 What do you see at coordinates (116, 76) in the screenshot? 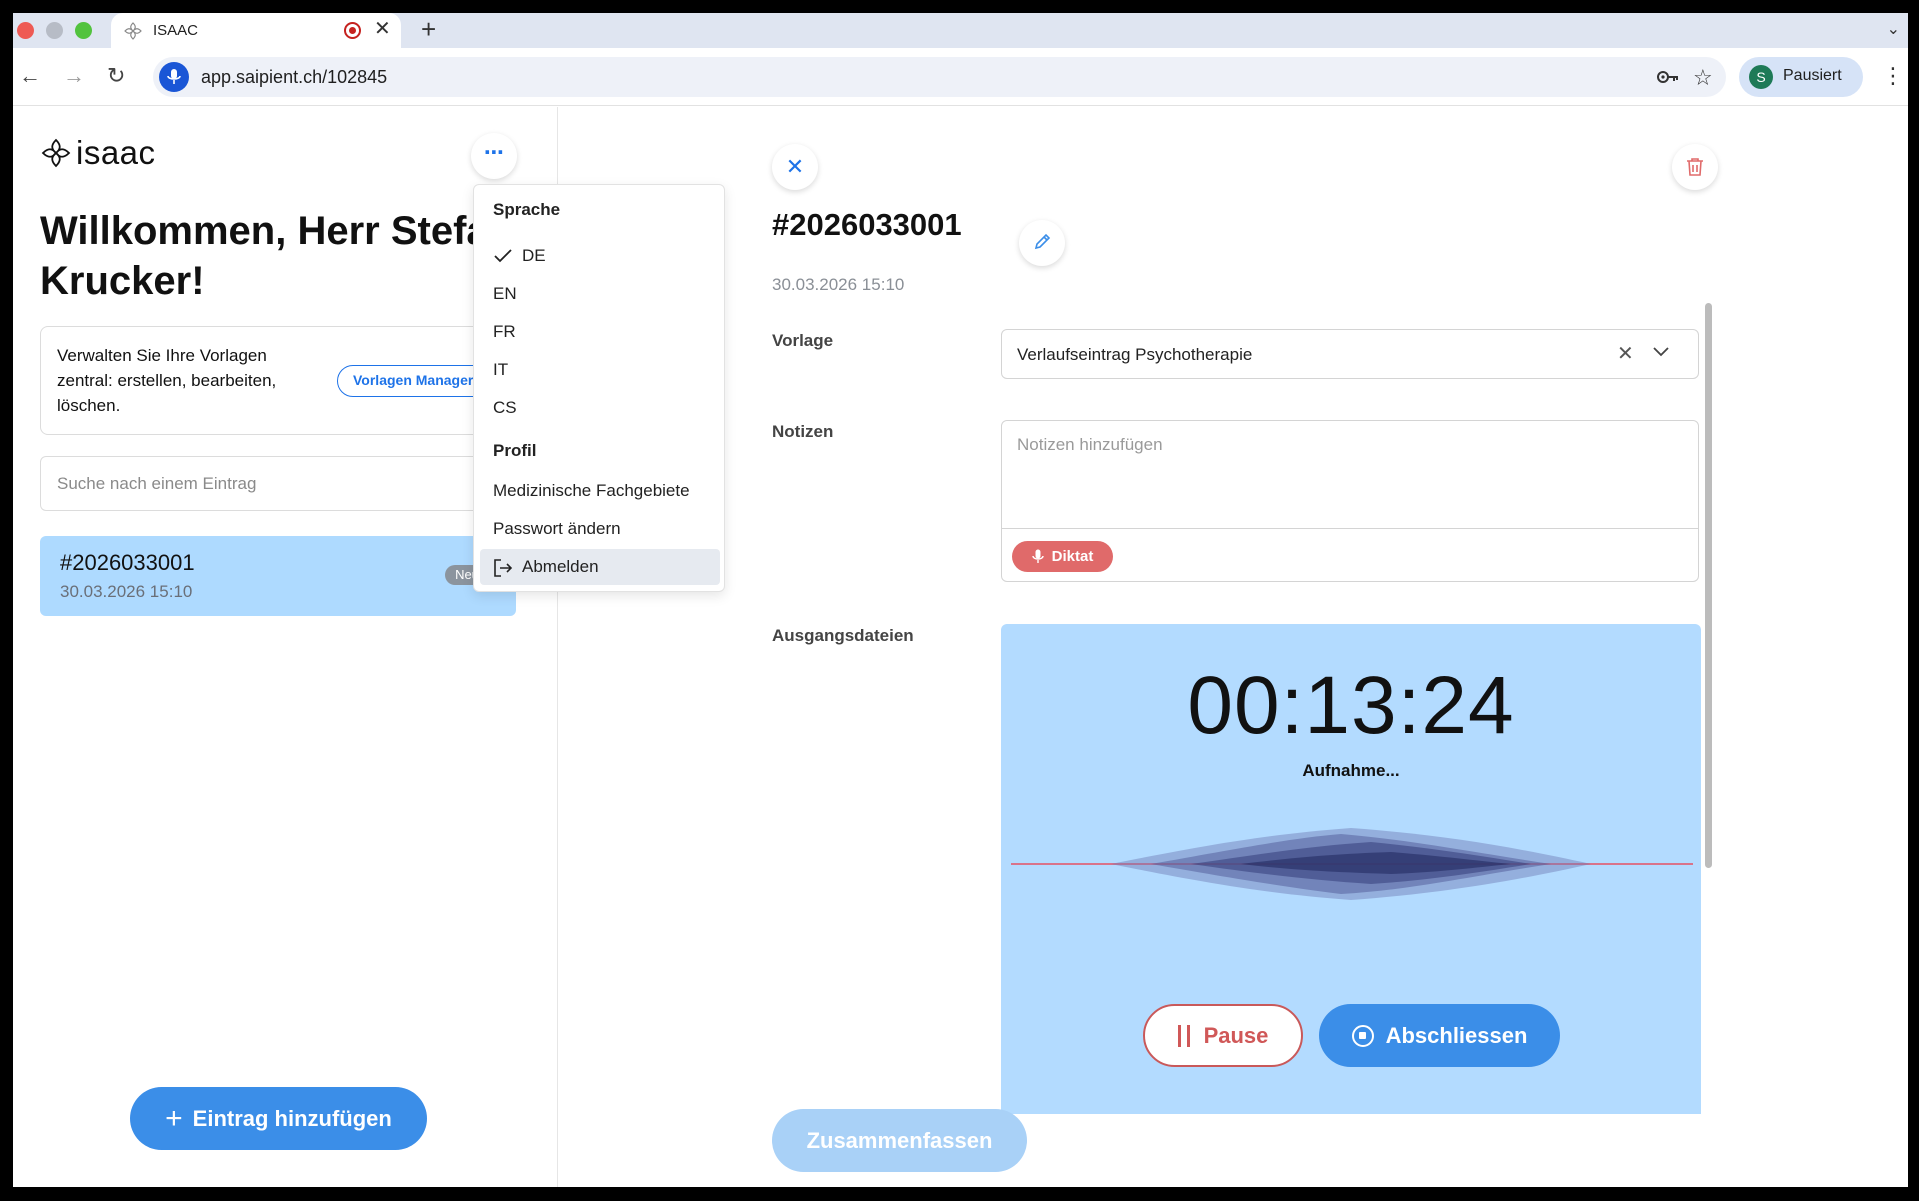
I see `reload-icon: ↻` at bounding box center [116, 76].